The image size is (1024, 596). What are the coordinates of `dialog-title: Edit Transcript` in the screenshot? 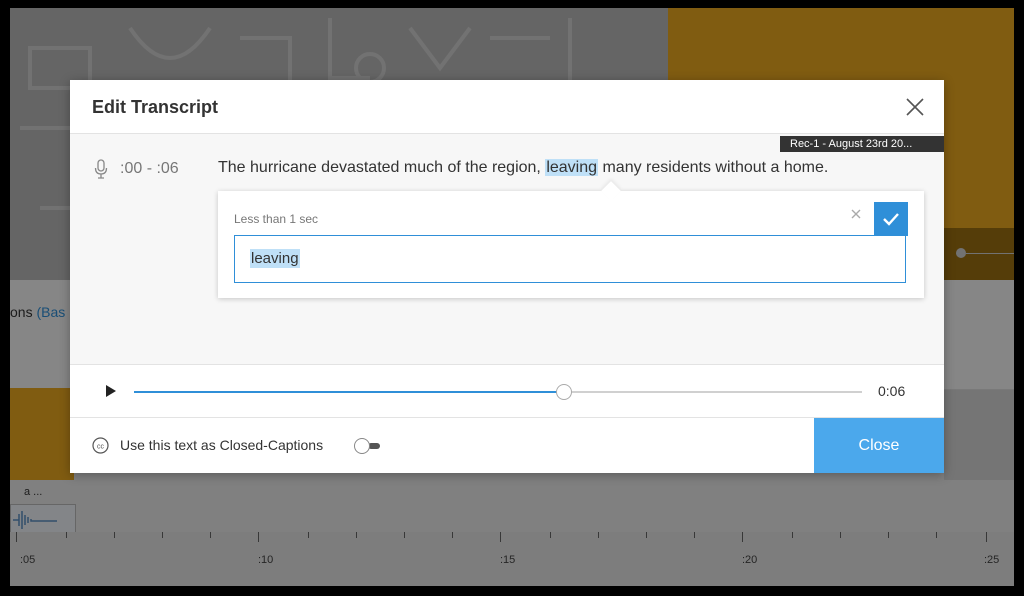 It's located at (155, 107).